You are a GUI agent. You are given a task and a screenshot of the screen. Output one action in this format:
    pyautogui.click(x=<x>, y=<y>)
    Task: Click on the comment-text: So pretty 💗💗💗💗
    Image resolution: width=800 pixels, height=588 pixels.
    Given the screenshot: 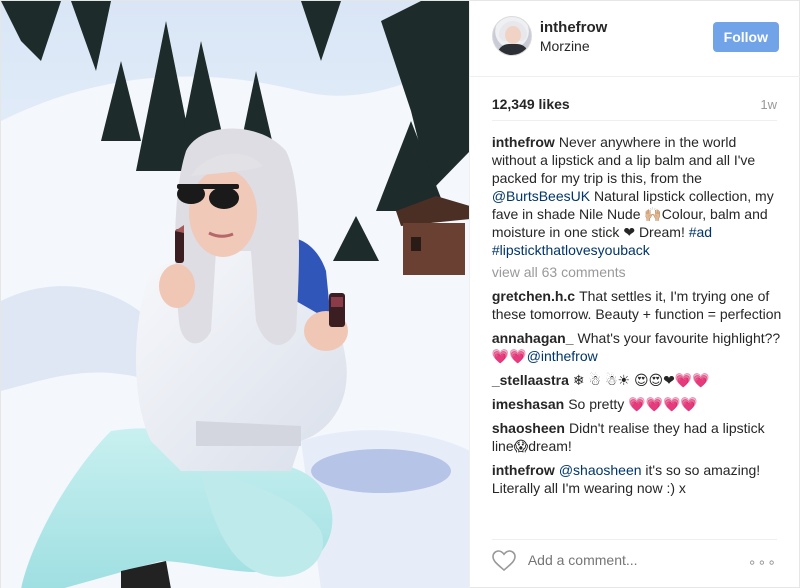 What is the action you would take?
    pyautogui.click(x=633, y=404)
    